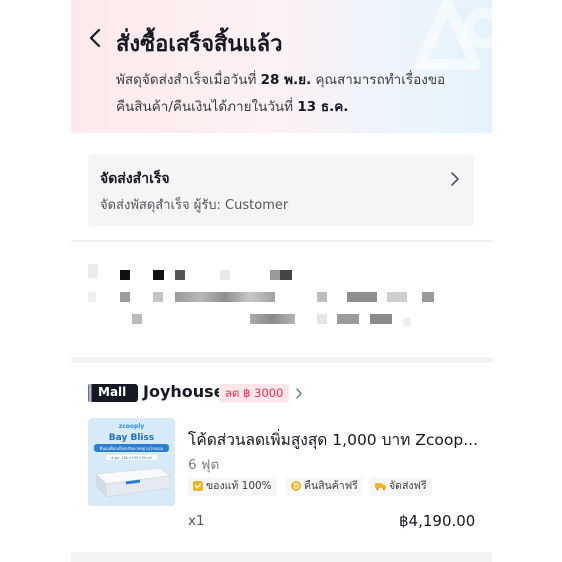 This screenshot has width=562, height=562. Describe the element at coordinates (296, 486) in the screenshot. I see `free-return-icon` at that location.